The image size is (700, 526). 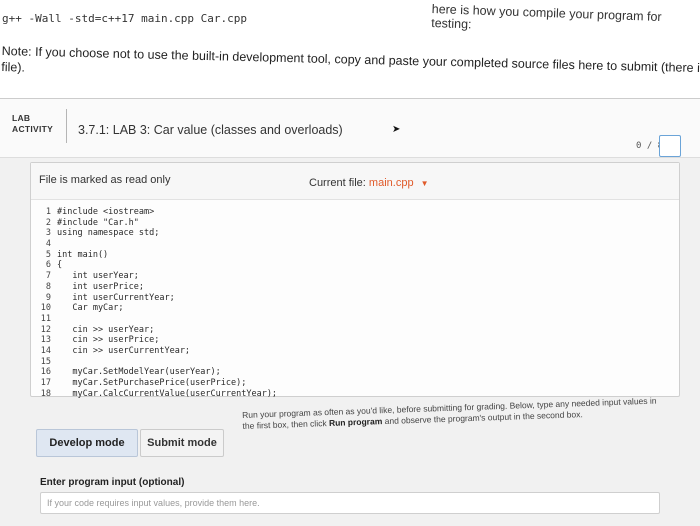 What do you see at coordinates (157, 244) in the screenshot?
I see `code-line: 4` at bounding box center [157, 244].